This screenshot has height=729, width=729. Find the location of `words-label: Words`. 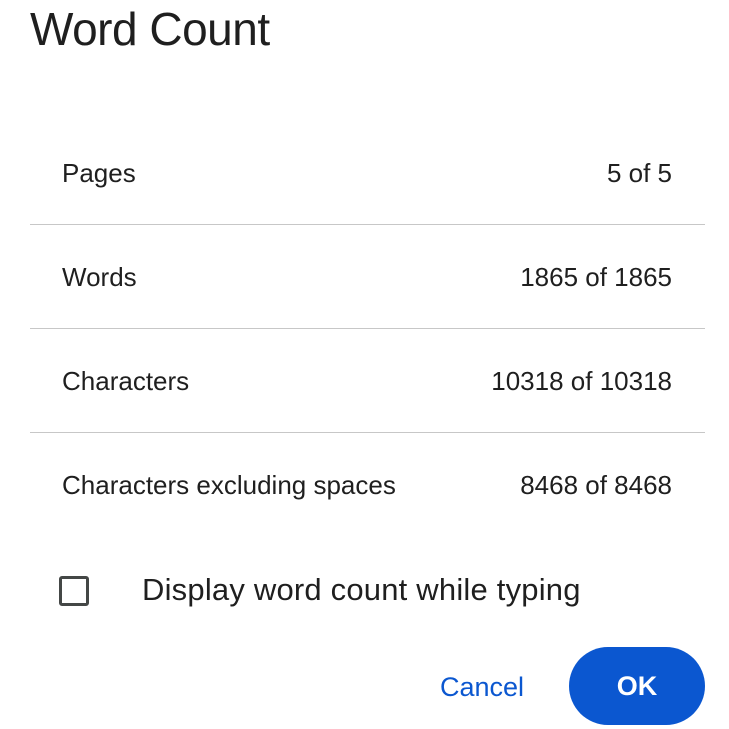

words-label: Words is located at coordinates (99, 277).